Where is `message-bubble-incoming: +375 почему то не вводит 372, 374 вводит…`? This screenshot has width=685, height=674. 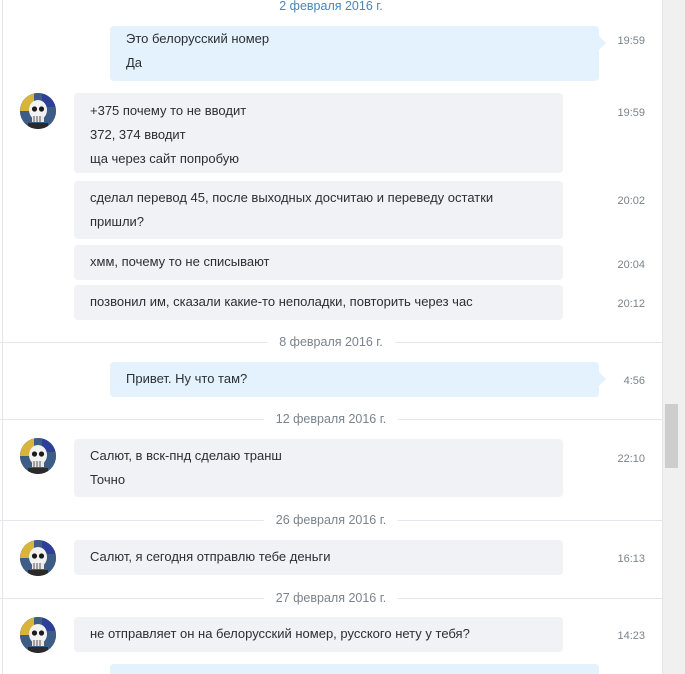
message-bubble-incoming: +375 почему то не вводит 372, 374 вводит… is located at coordinates (318, 133).